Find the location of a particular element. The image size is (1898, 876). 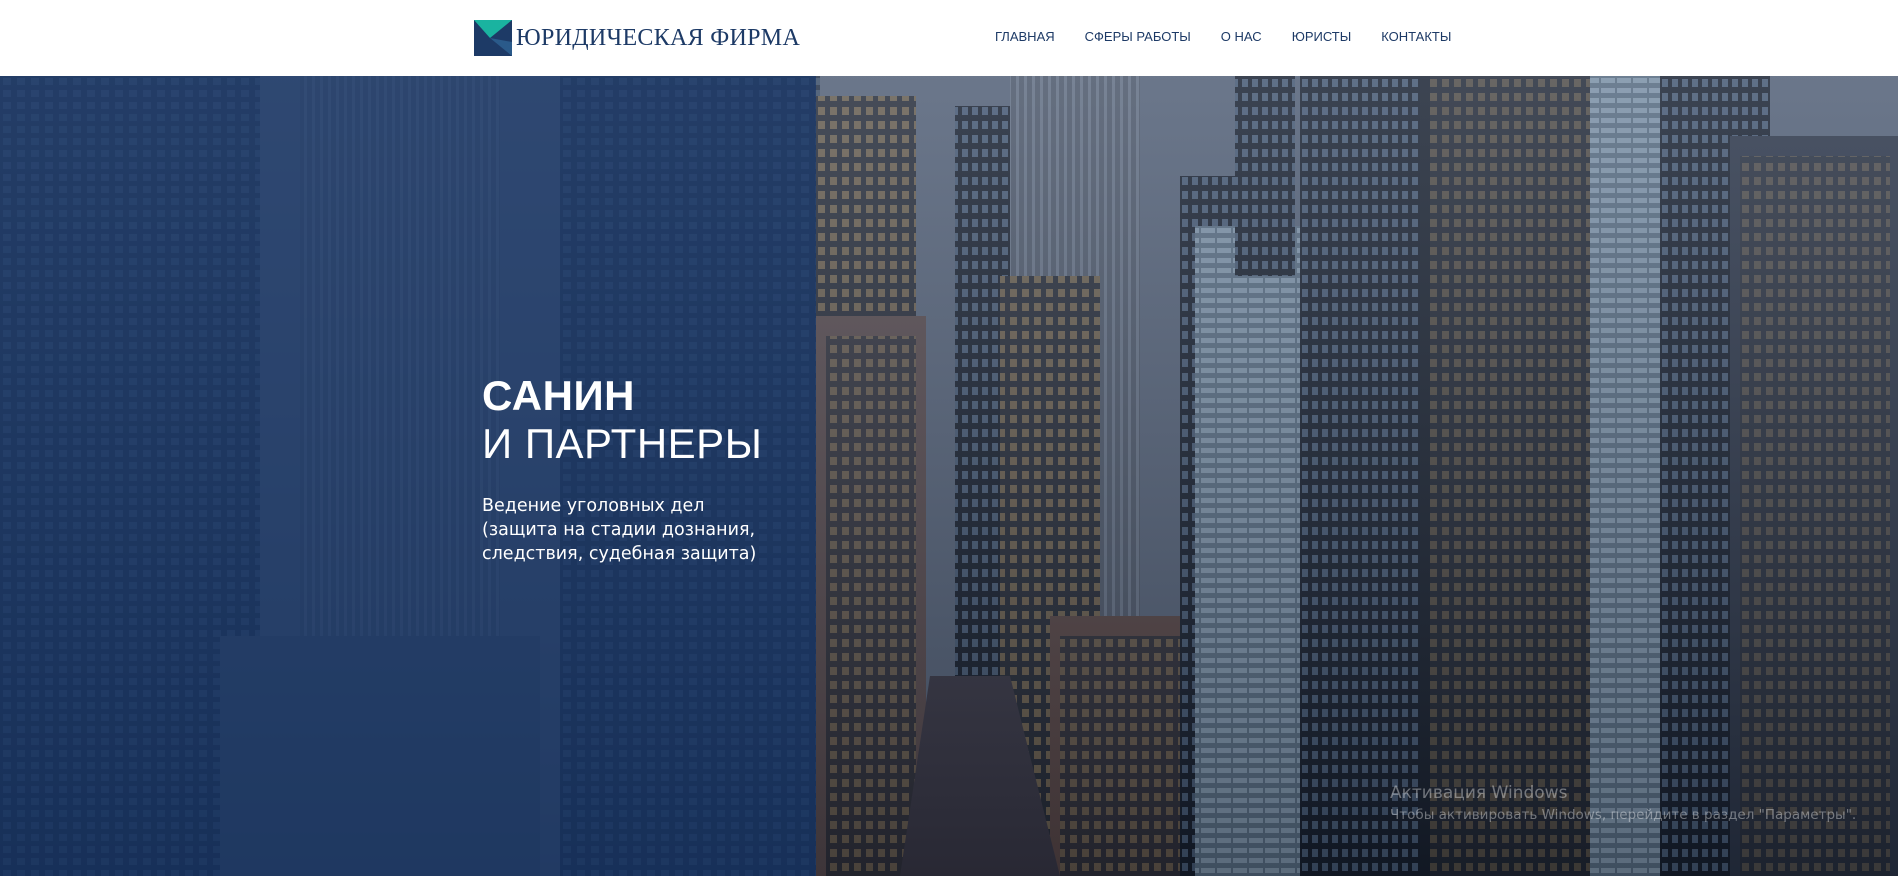

hero-title: САНИН И ПАРТНЕРЫ is located at coordinates (622, 420).